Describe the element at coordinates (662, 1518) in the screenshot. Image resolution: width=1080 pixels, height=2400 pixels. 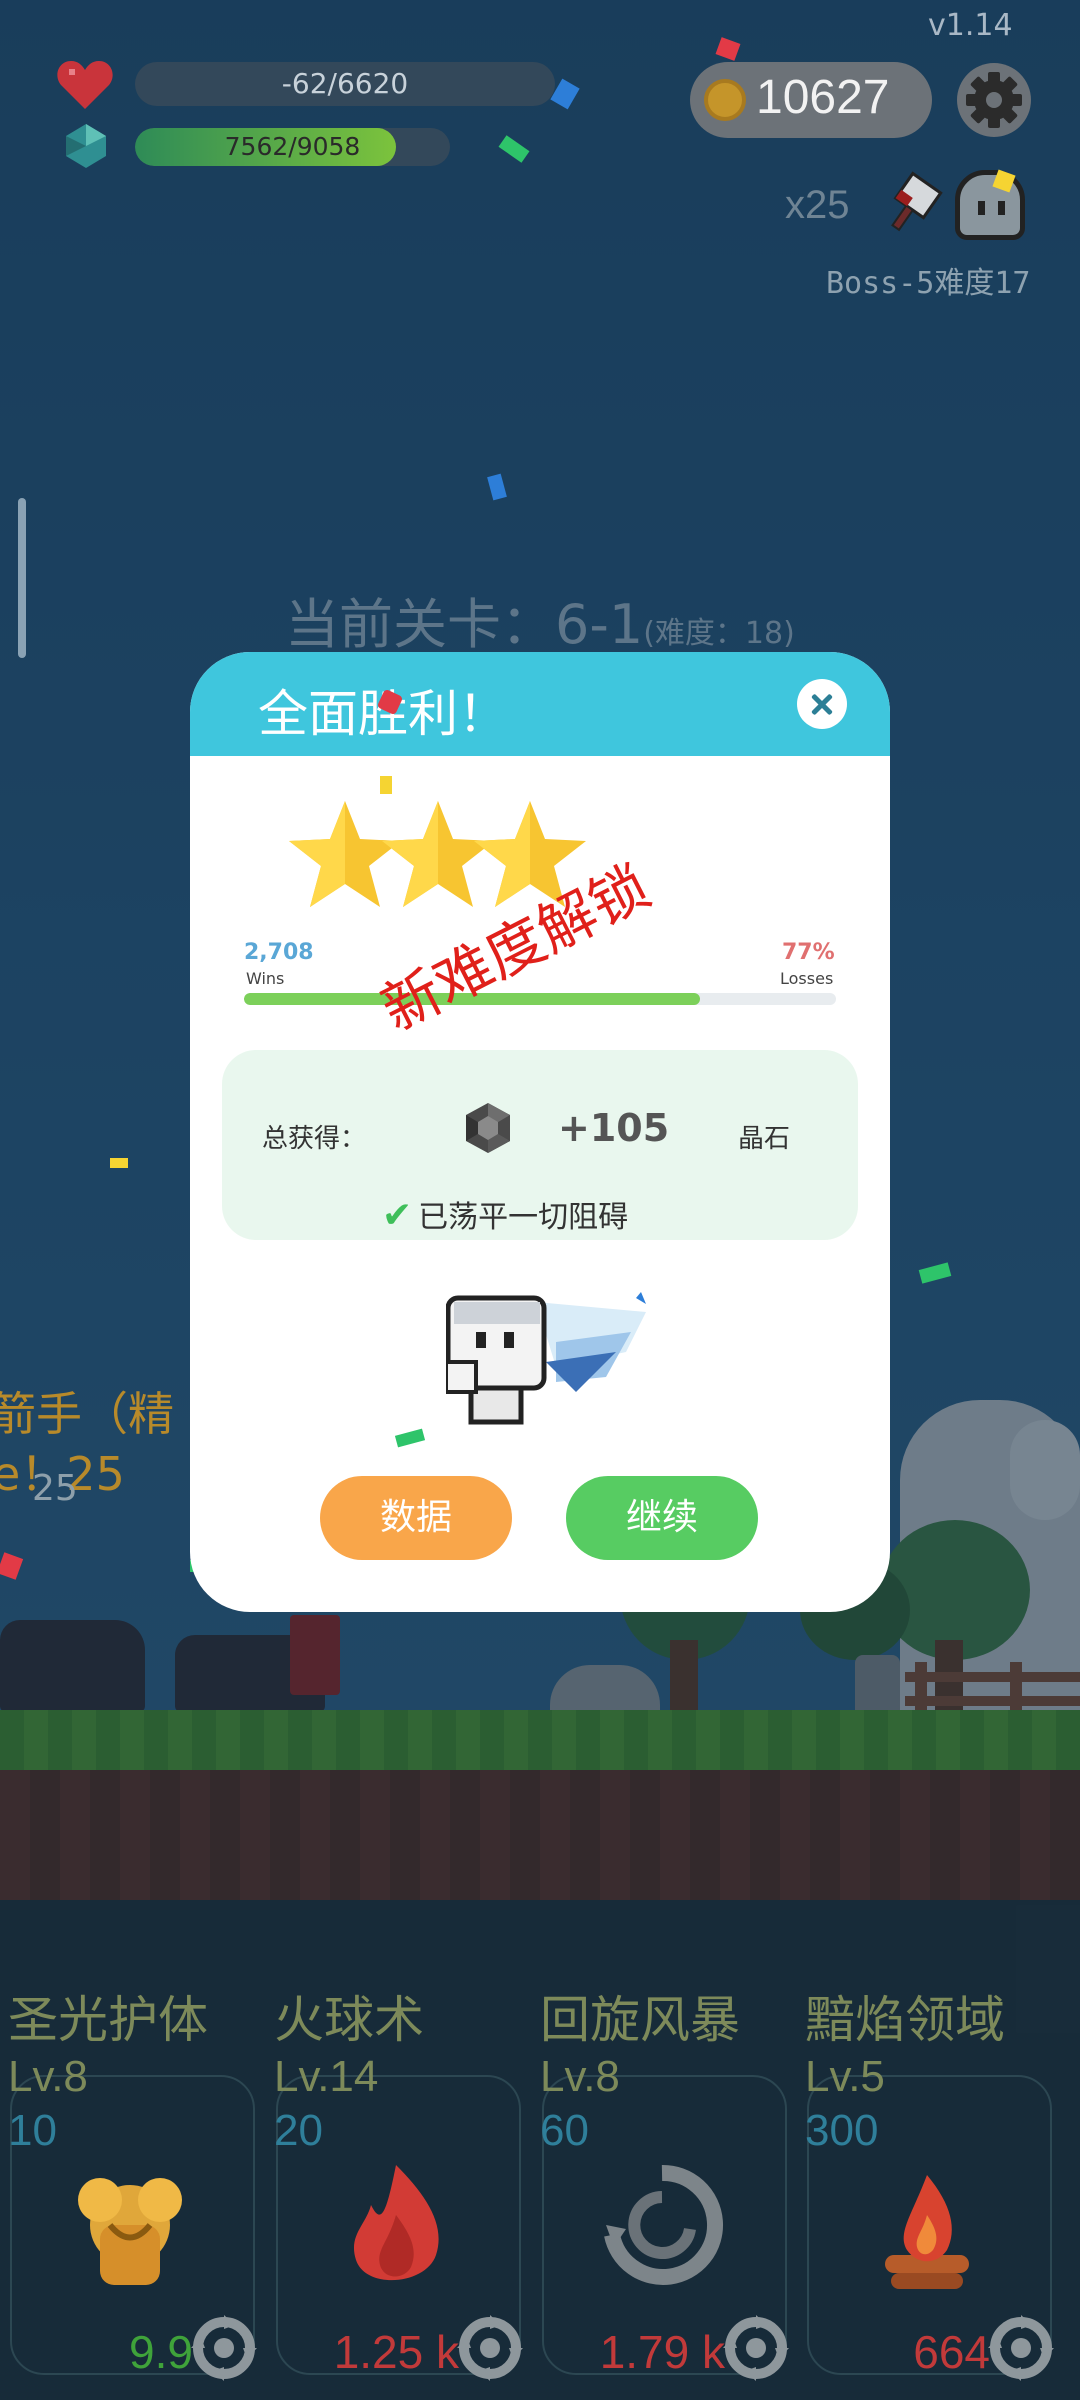
I see `continue-button: 继续` at that location.